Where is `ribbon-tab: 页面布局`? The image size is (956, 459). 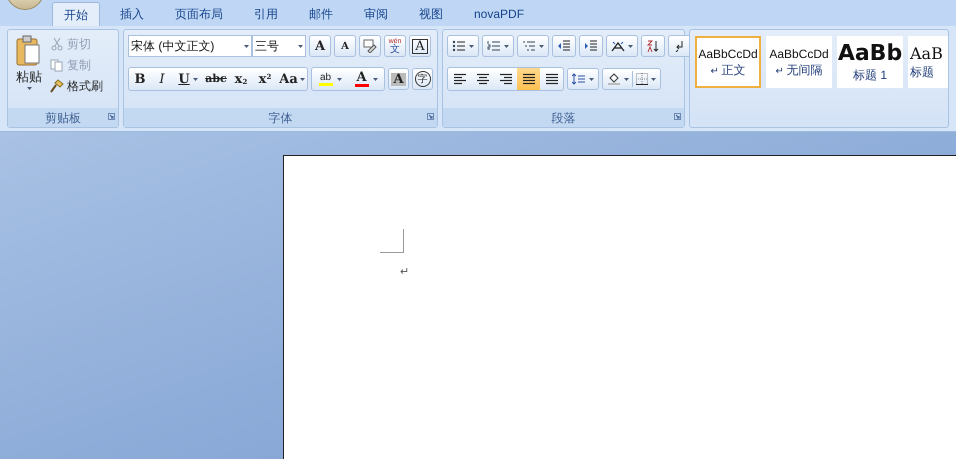
ribbon-tab: 页面布局 is located at coordinates (199, 14).